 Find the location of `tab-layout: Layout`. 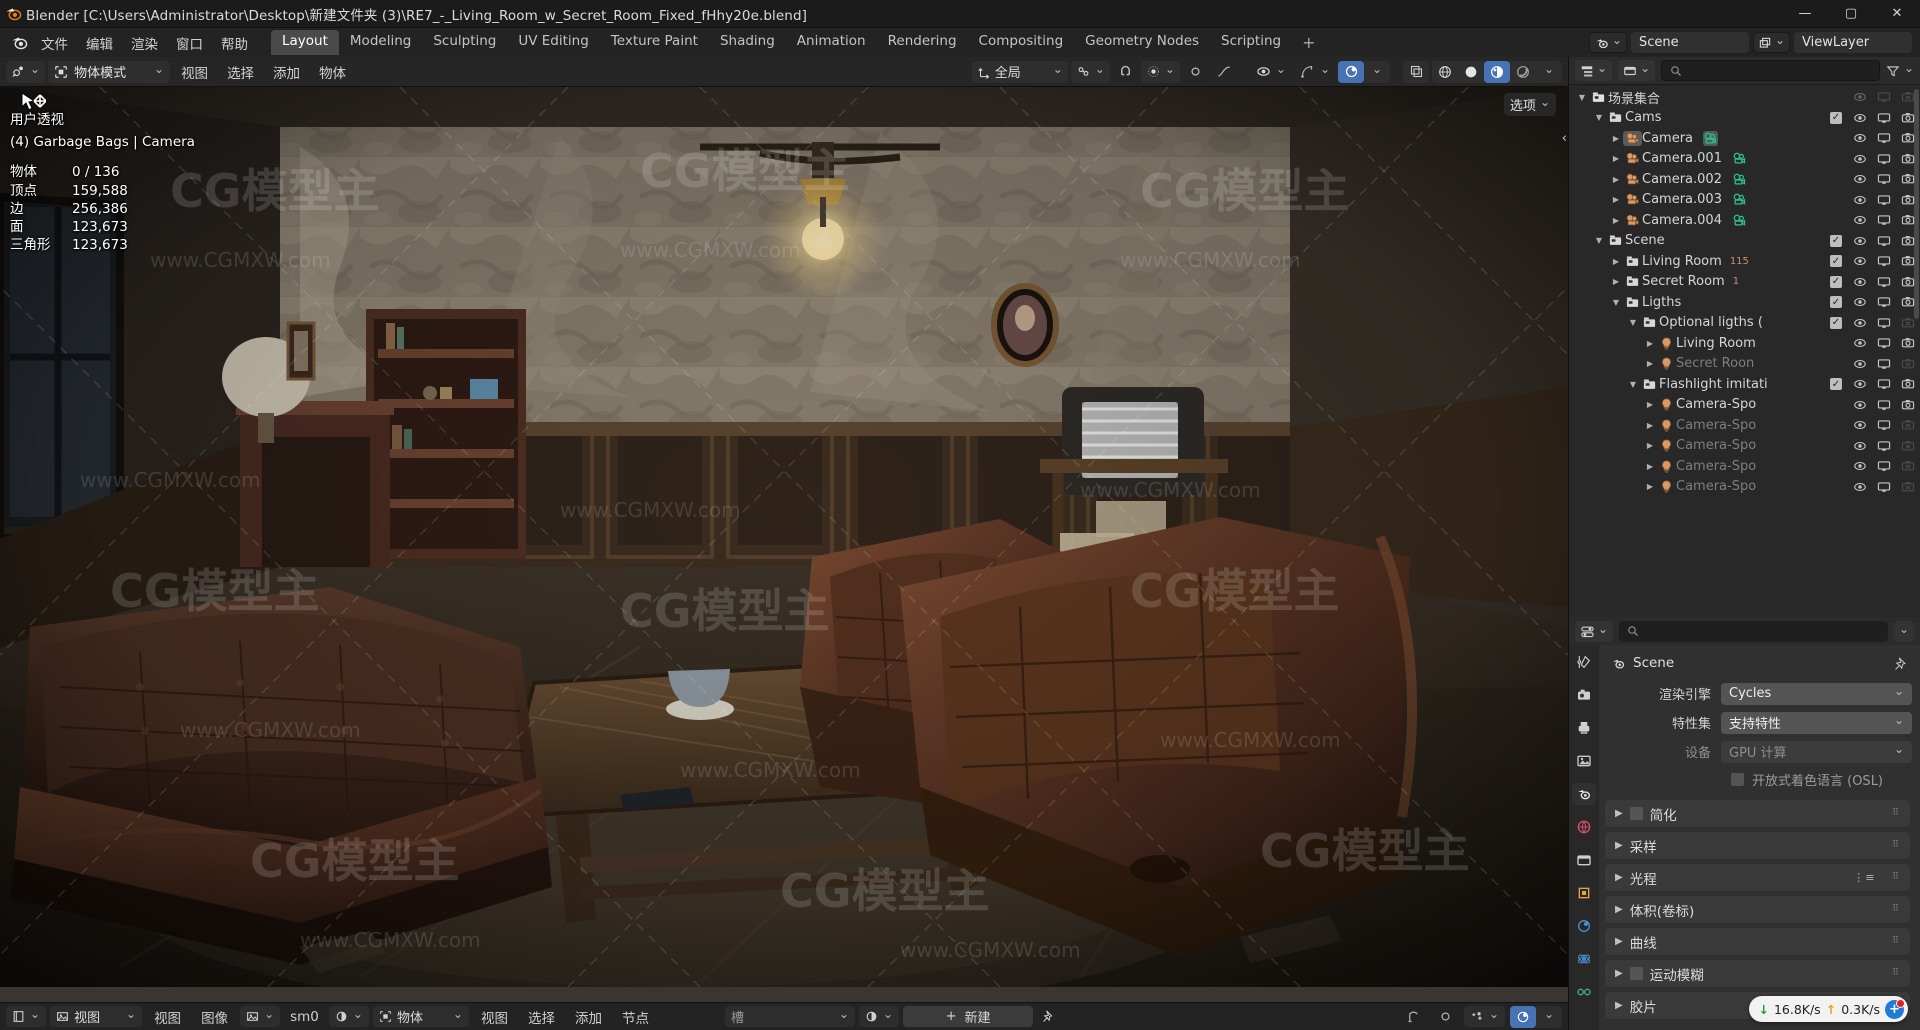

tab-layout: Layout is located at coordinates (305, 42).